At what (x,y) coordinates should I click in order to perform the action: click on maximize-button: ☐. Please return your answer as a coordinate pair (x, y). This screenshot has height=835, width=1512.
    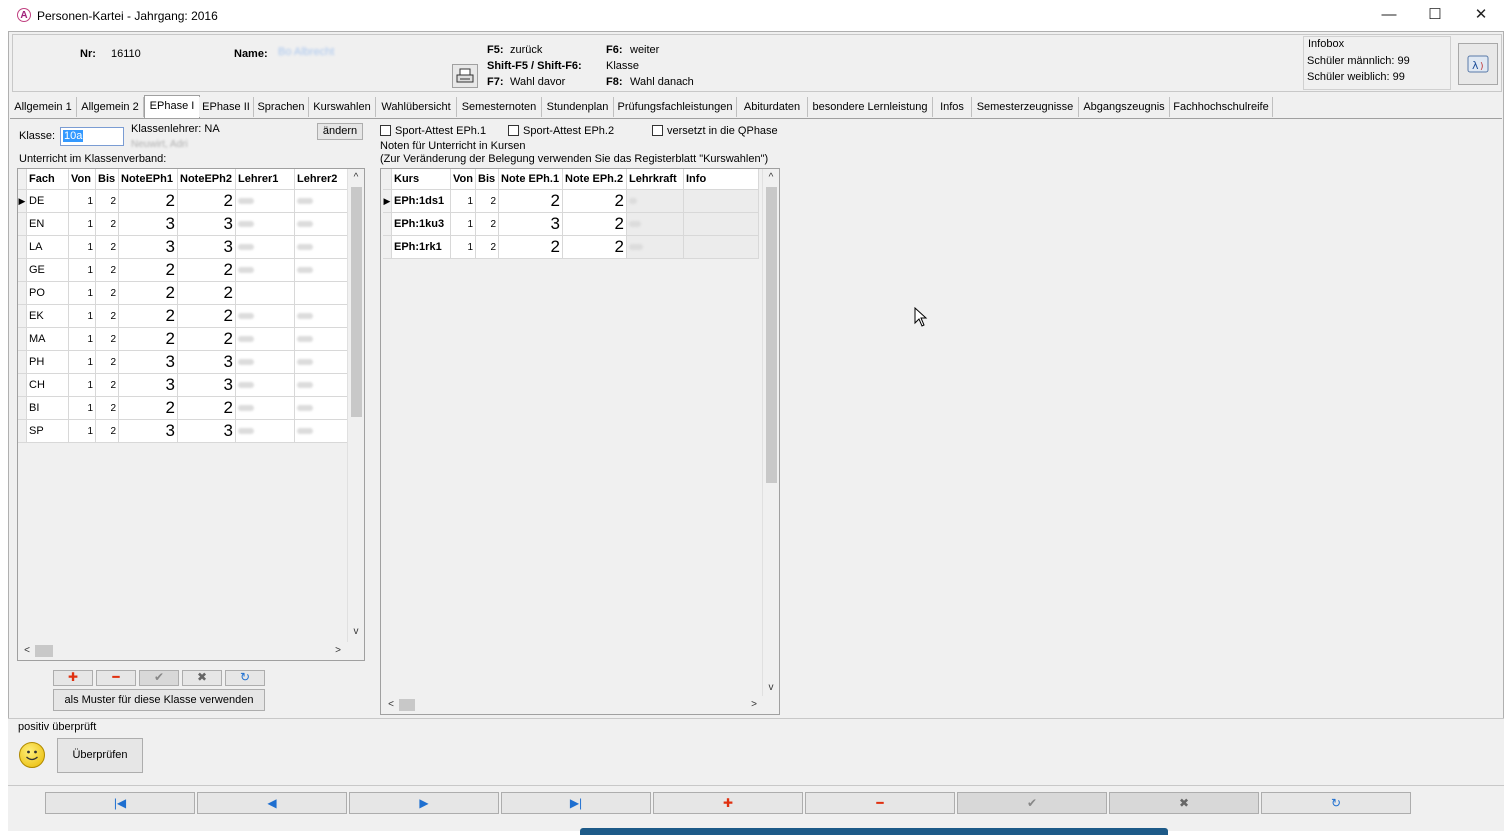
    Looking at the image, I should click on (1435, 15).